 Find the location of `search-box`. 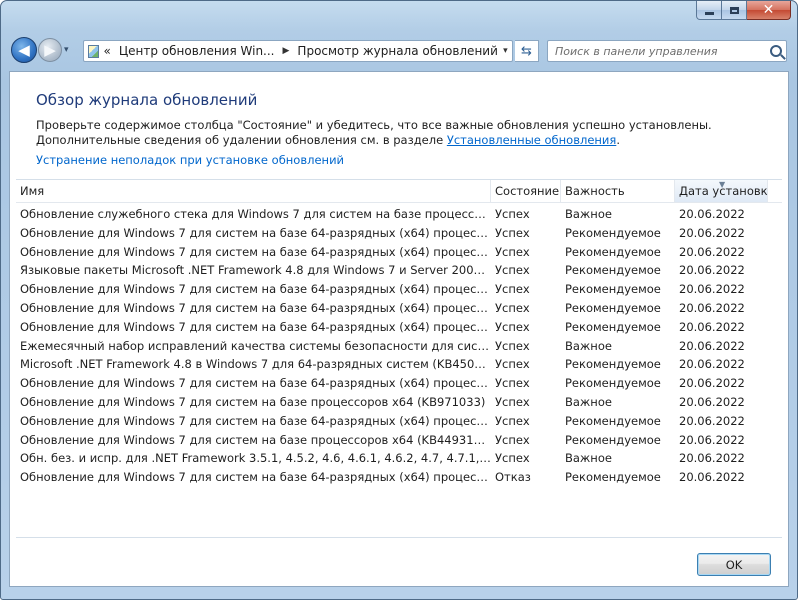

search-box is located at coordinates (667, 51).